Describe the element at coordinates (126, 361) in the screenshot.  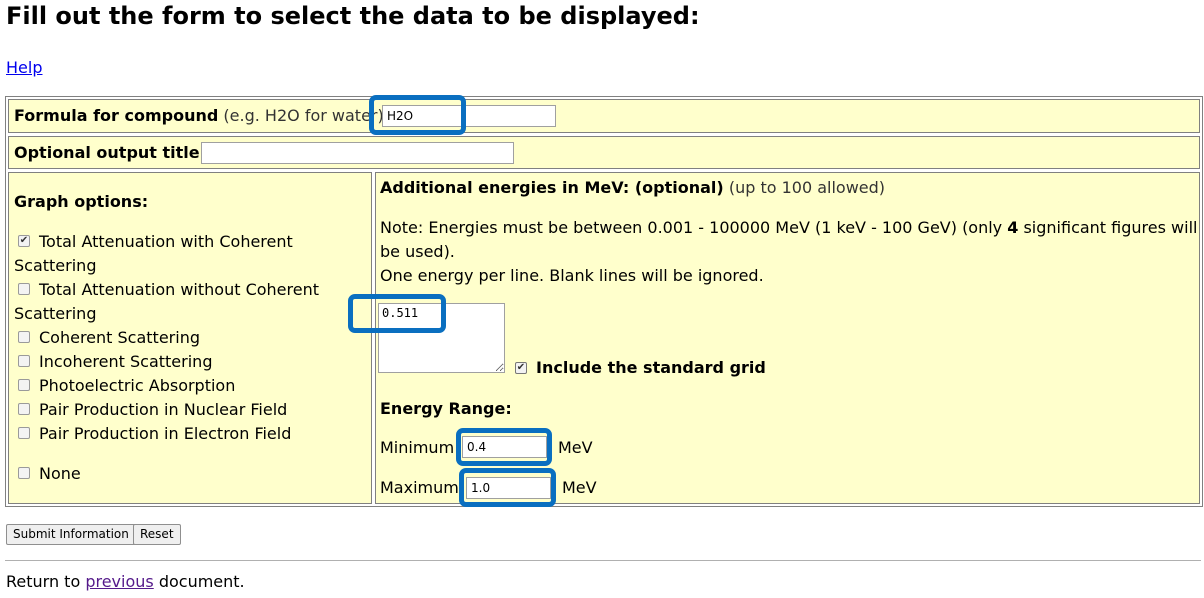
I see `graph-option-label: Incoherent Scattering` at that location.